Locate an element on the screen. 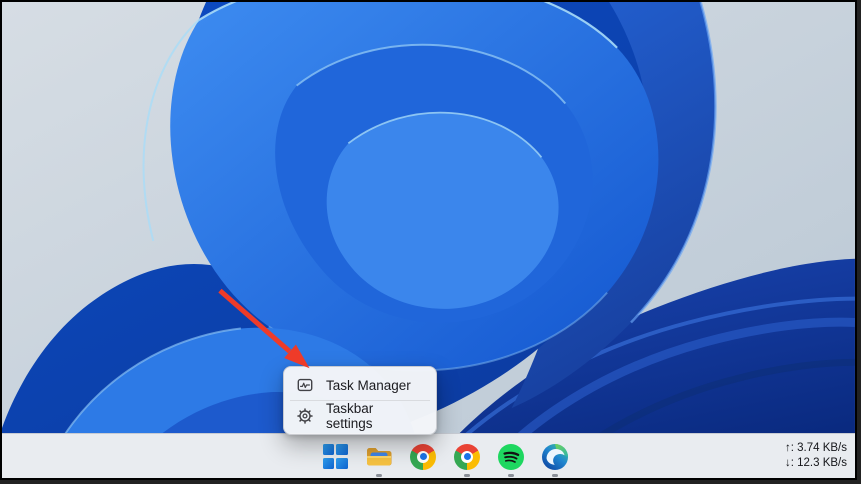 This screenshot has height=484, width=861. windows-start-icon is located at coordinates (335, 456).